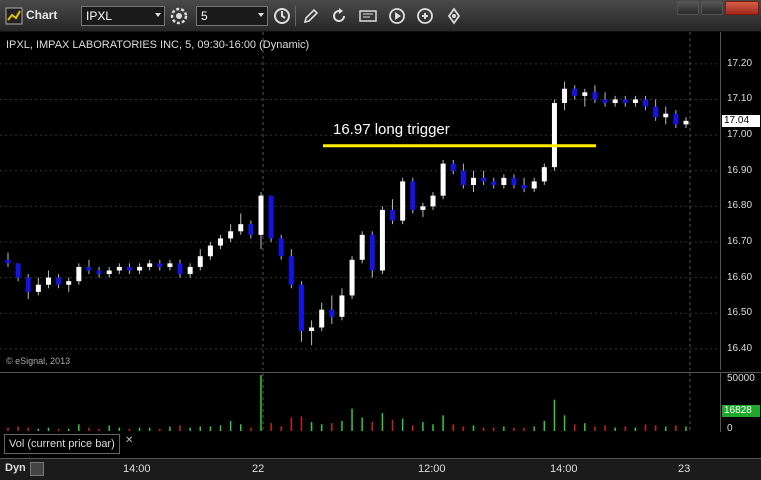  I want to click on symbol-value: IPXL, so click(99, 16).